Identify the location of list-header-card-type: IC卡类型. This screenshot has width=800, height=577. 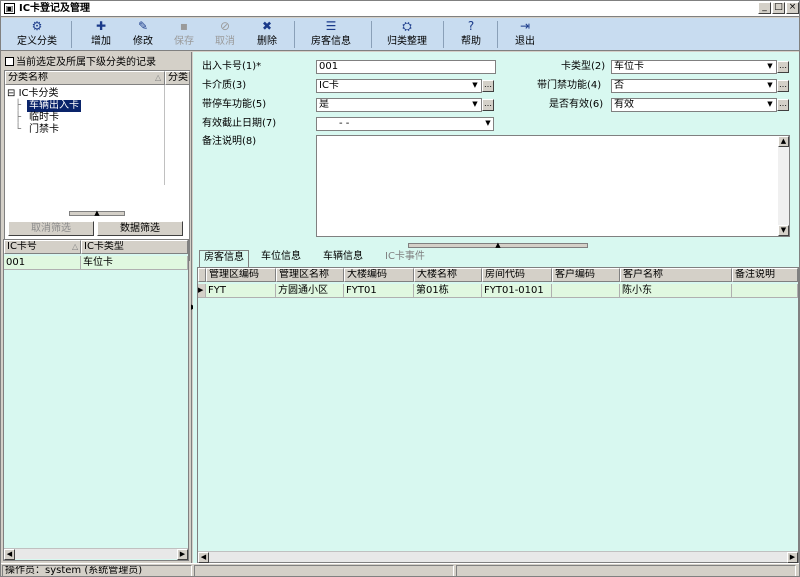
(134, 247).